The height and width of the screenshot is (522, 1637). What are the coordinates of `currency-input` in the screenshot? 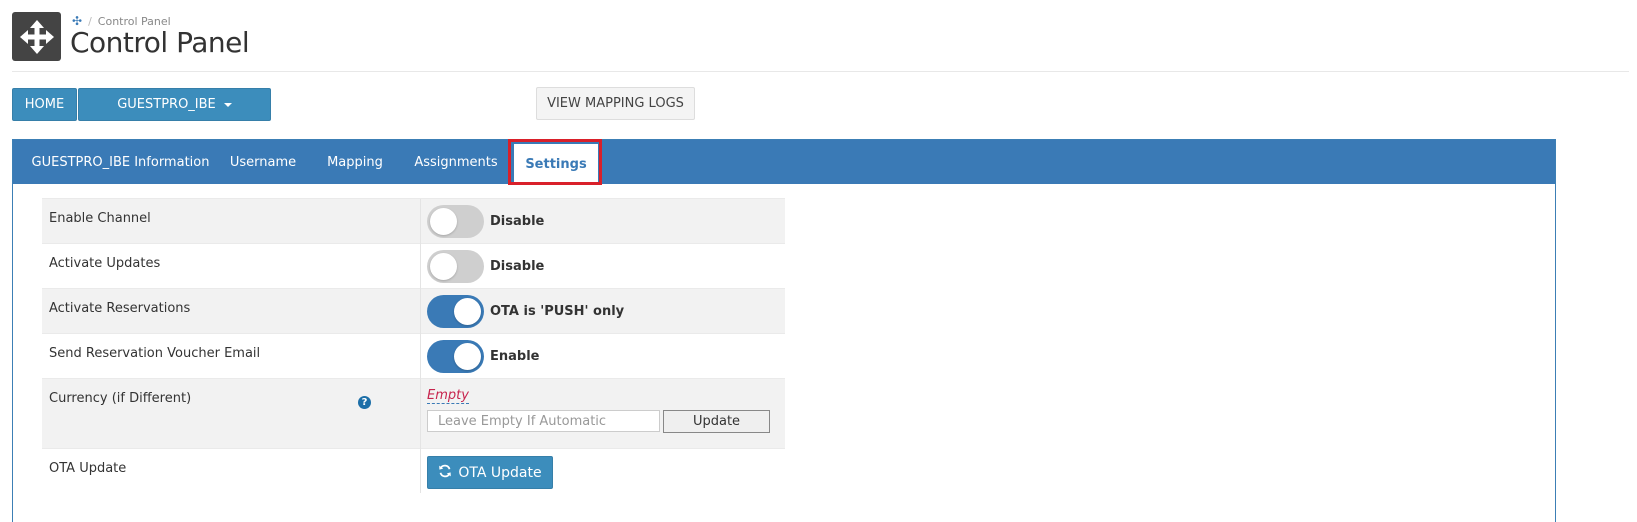 It's located at (543, 421).